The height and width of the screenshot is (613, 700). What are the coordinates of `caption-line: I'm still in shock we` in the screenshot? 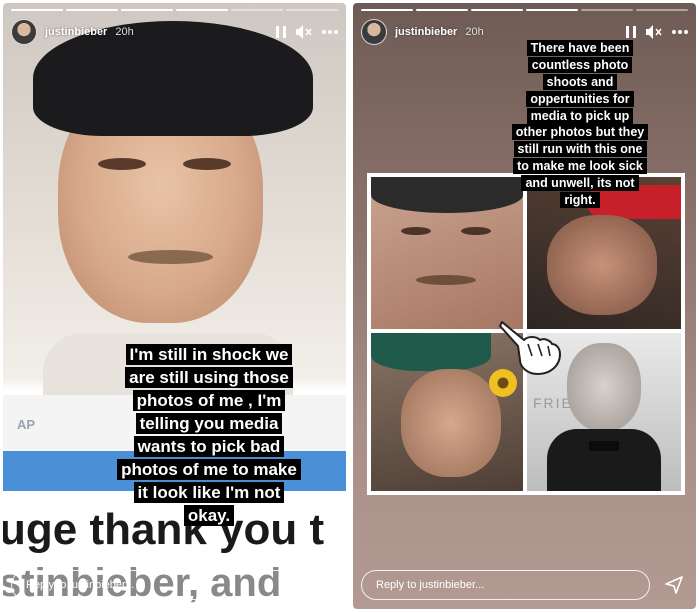 It's located at (209, 354).